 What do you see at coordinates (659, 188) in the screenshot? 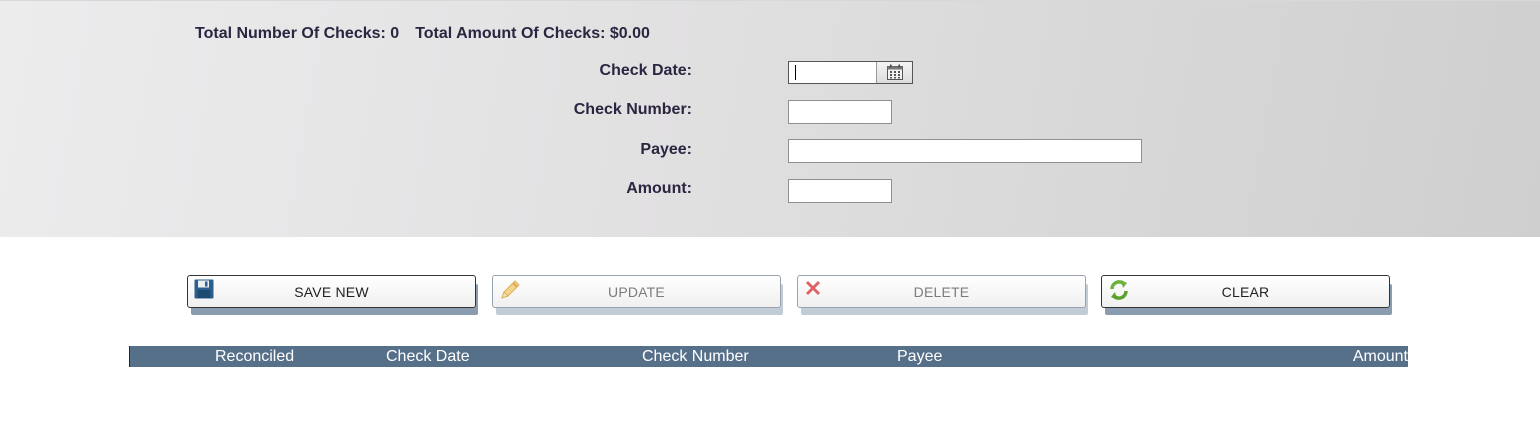
I see `amount-label: Amount:` at bounding box center [659, 188].